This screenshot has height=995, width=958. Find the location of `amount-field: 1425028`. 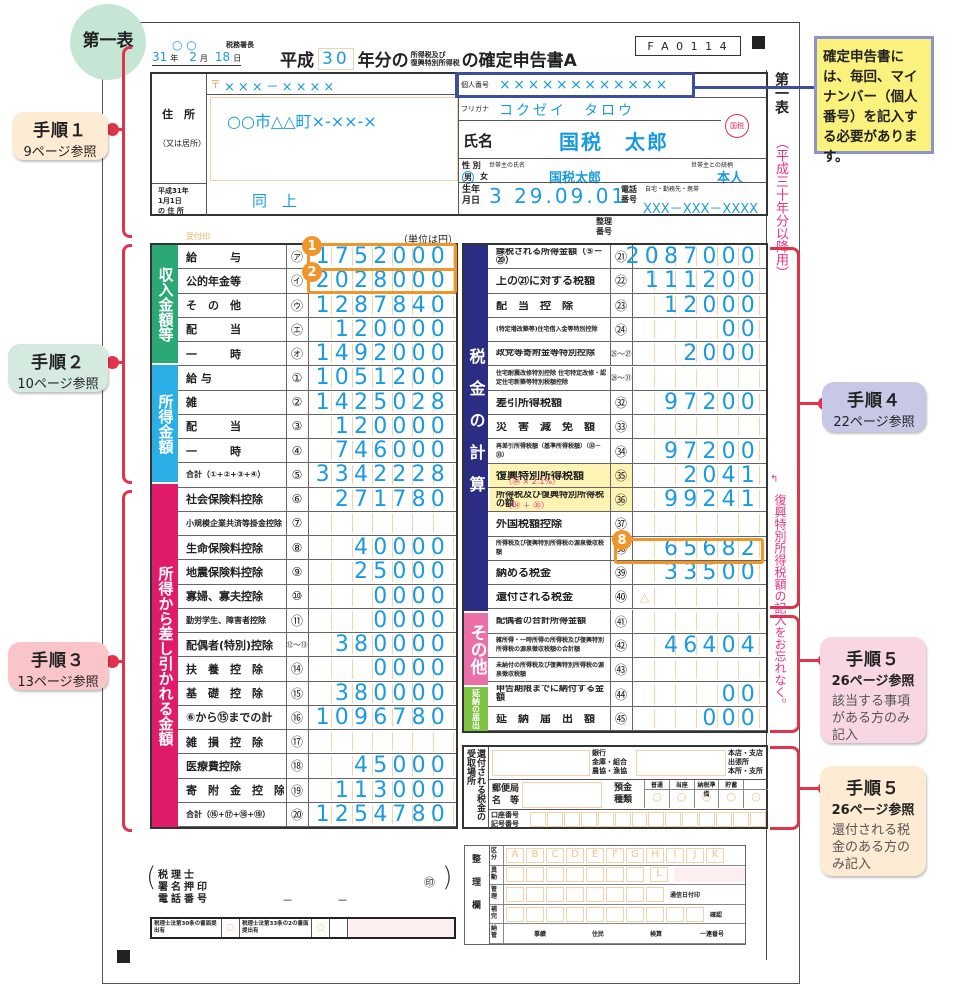

amount-field: 1425028 is located at coordinates (383, 402).